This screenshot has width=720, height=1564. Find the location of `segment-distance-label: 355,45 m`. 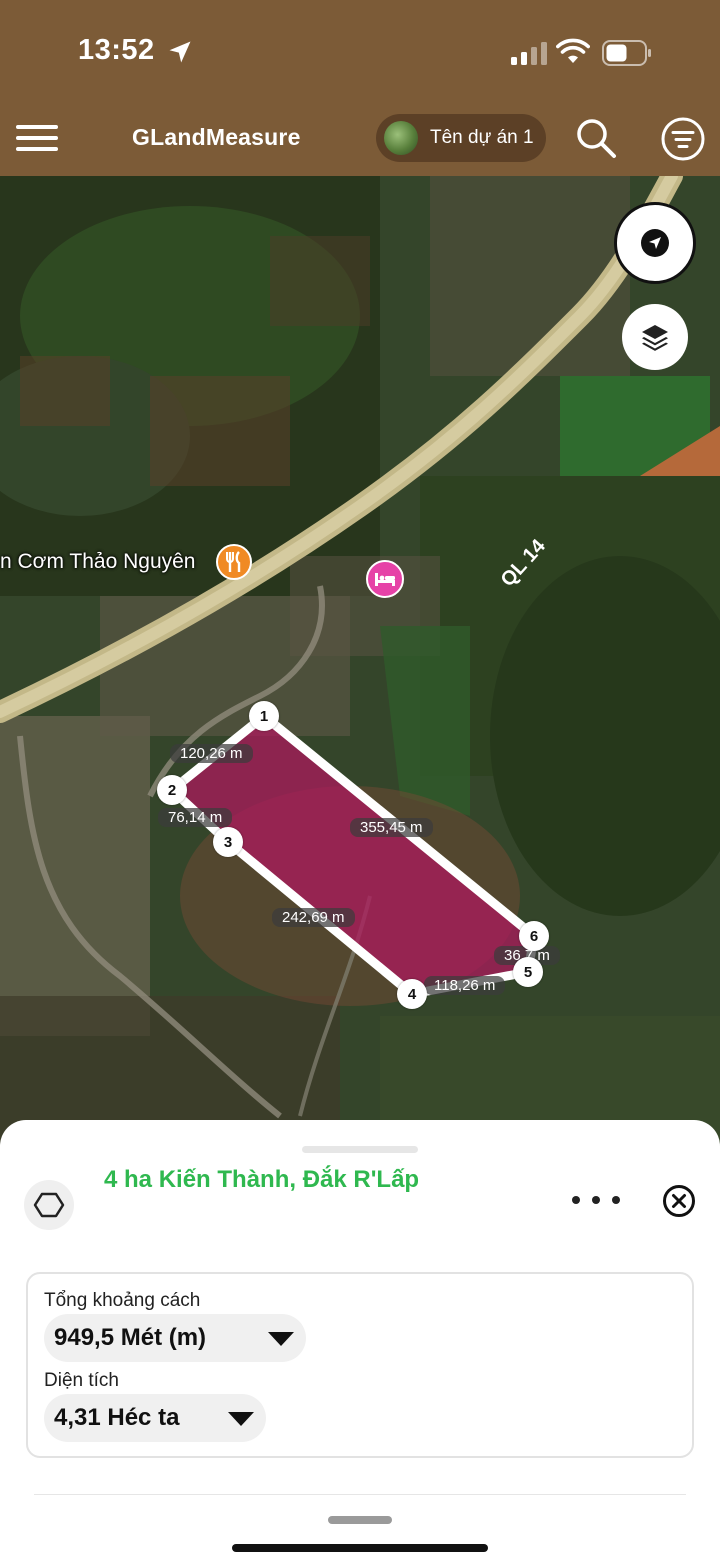

segment-distance-label: 355,45 m is located at coordinates (391, 827).